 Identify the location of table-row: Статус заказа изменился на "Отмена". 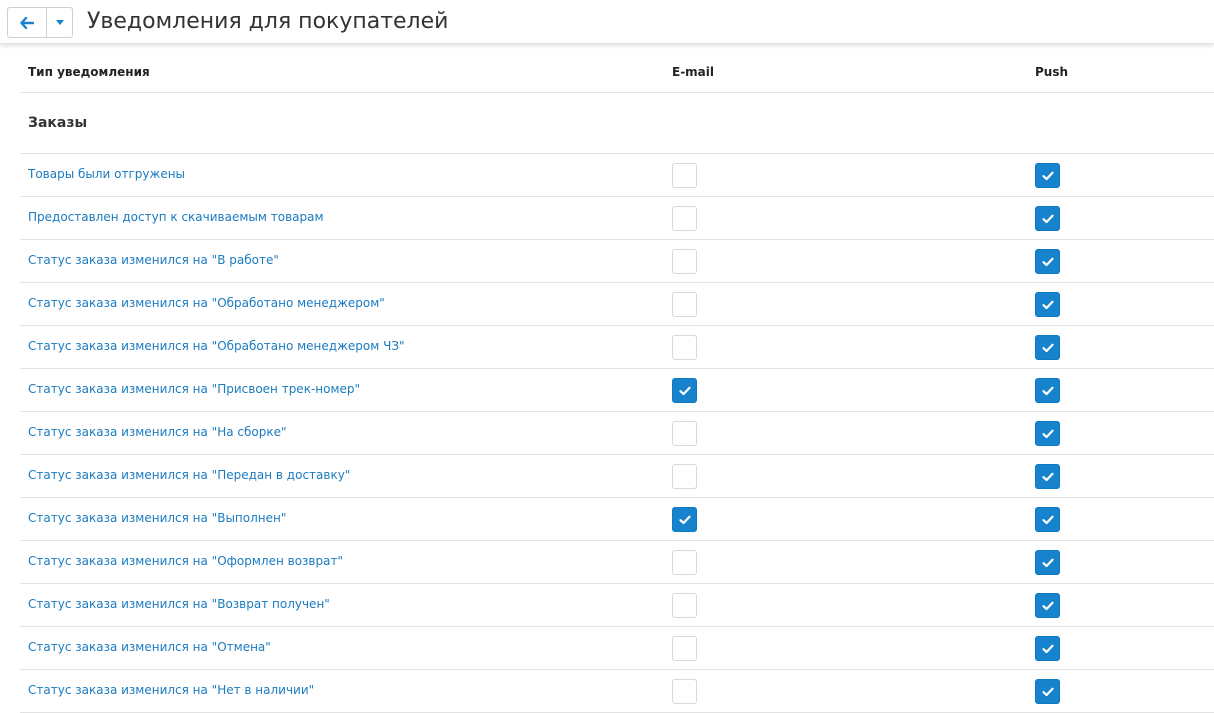
(617, 648).